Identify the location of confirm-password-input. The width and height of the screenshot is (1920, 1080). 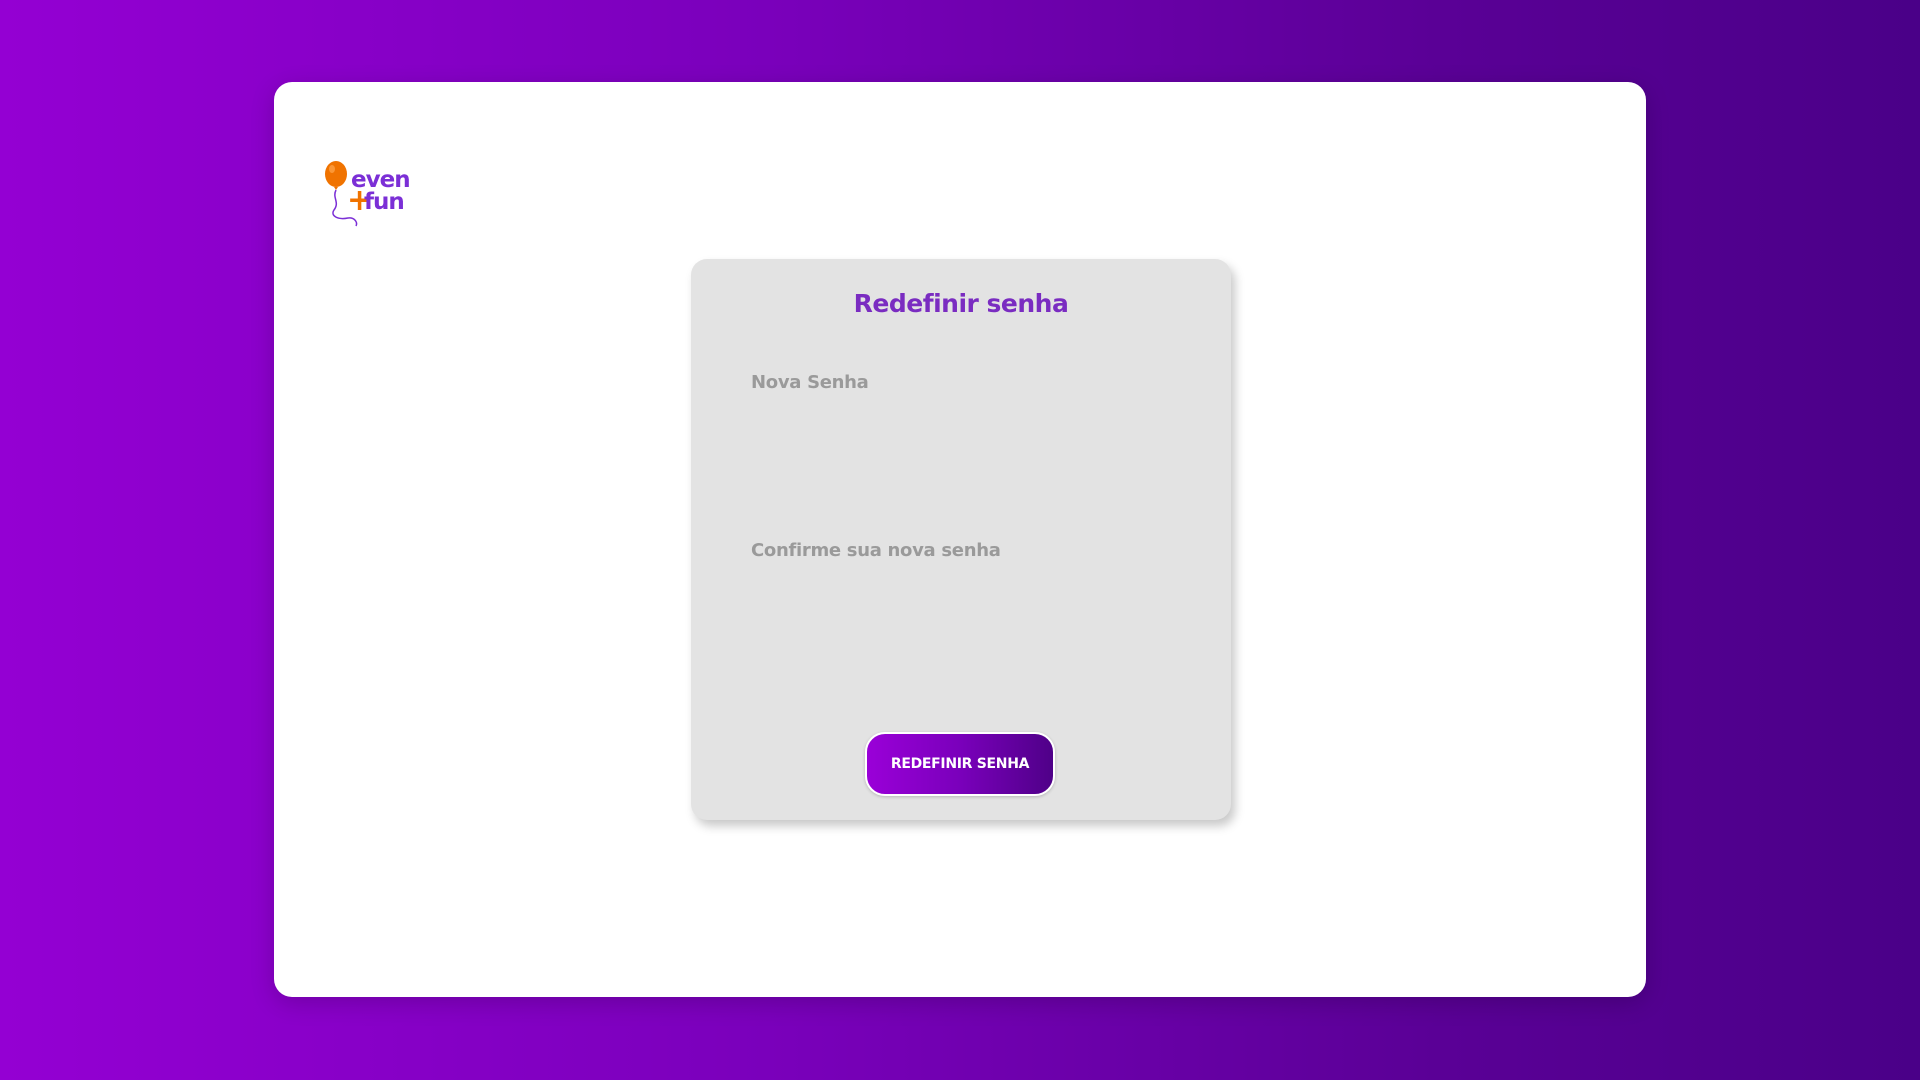
(963, 568).